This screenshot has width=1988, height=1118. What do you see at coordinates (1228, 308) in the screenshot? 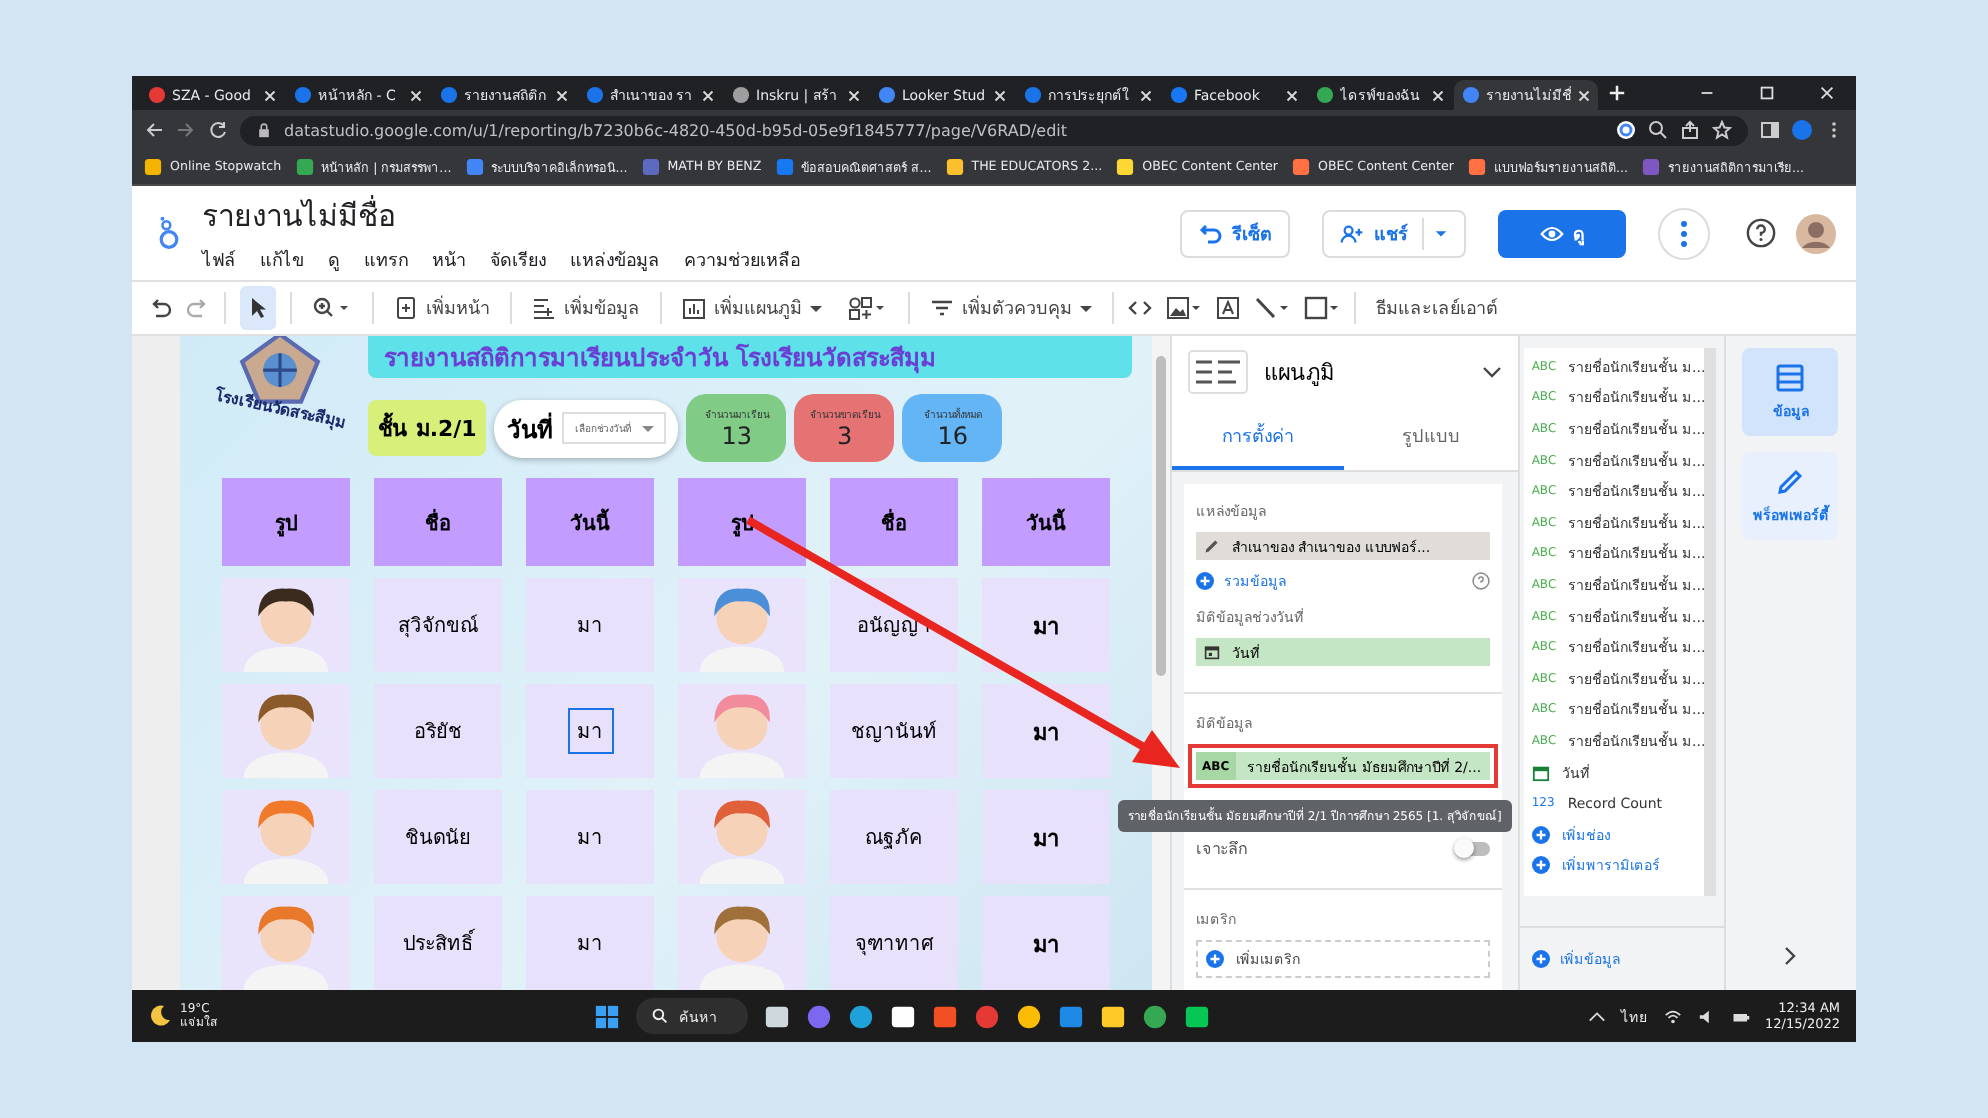
I see `text-box-icon` at bounding box center [1228, 308].